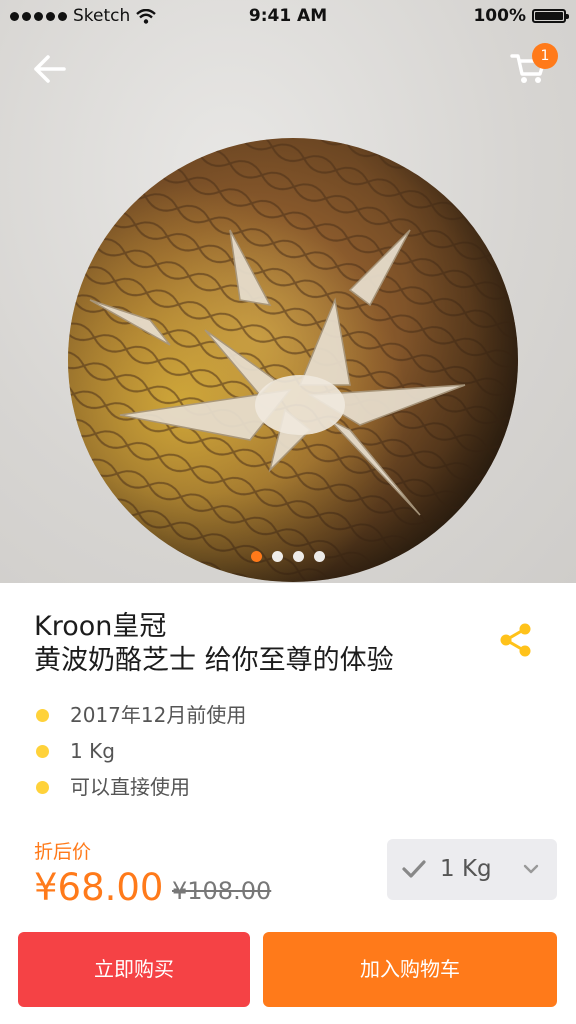  What do you see at coordinates (414, 869) in the screenshot?
I see `check-icon` at bounding box center [414, 869].